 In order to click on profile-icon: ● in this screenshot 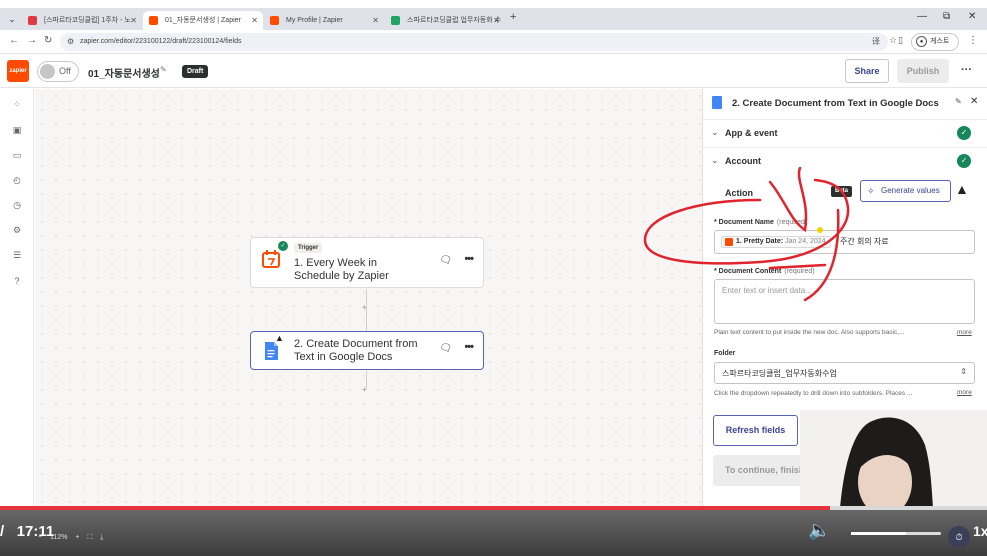, I will do `click(921, 41)`.